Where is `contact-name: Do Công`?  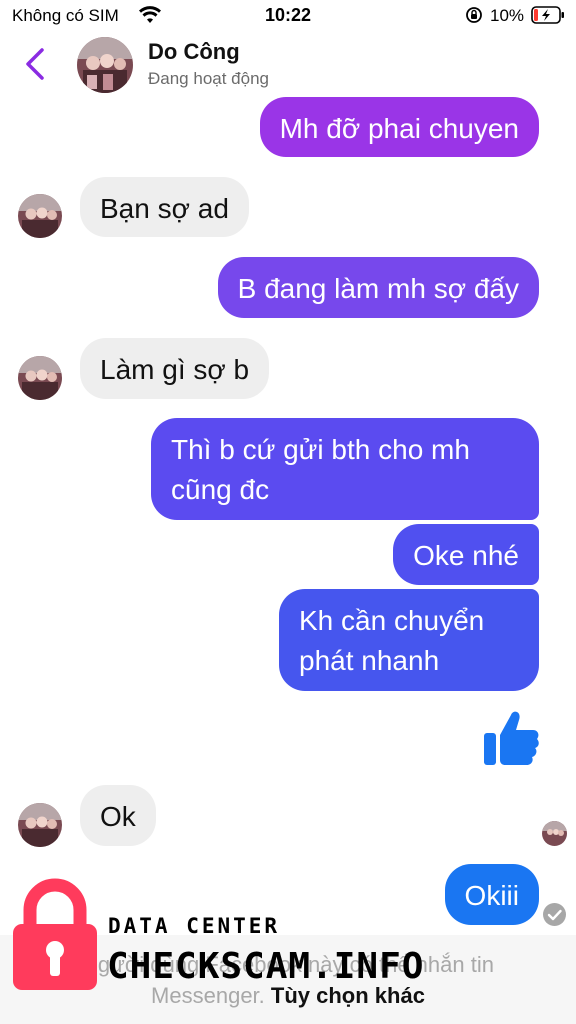 contact-name: Do Công is located at coordinates (194, 52).